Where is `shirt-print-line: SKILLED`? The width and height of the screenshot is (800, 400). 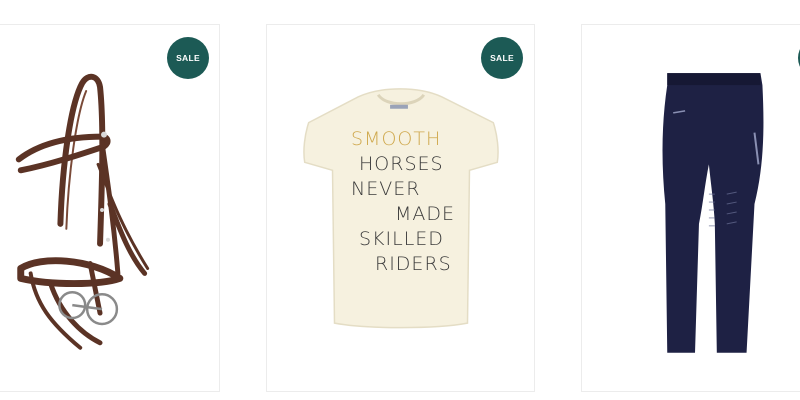 shirt-print-line: SKILLED is located at coordinates (401, 239).